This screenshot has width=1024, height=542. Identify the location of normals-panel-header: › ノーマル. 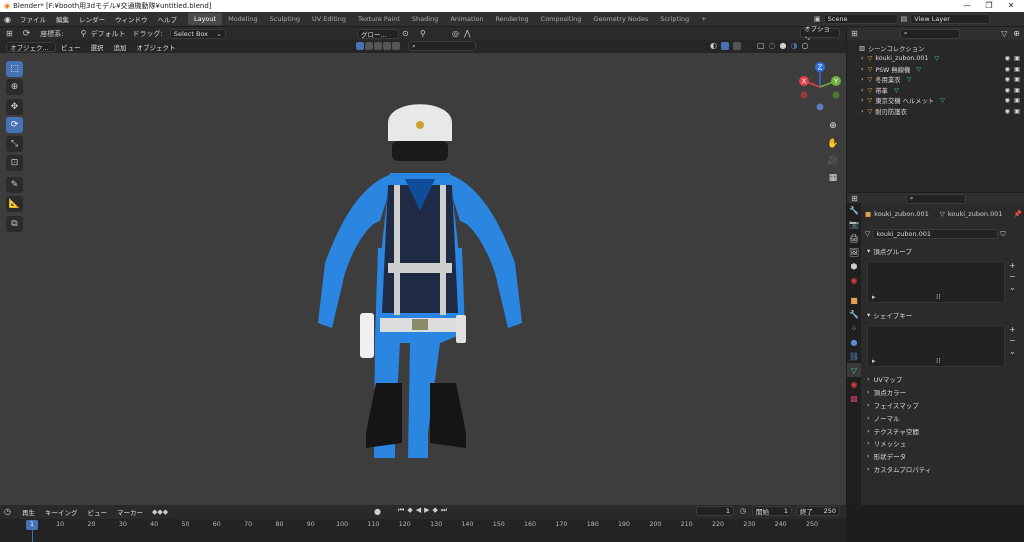
(935, 417).